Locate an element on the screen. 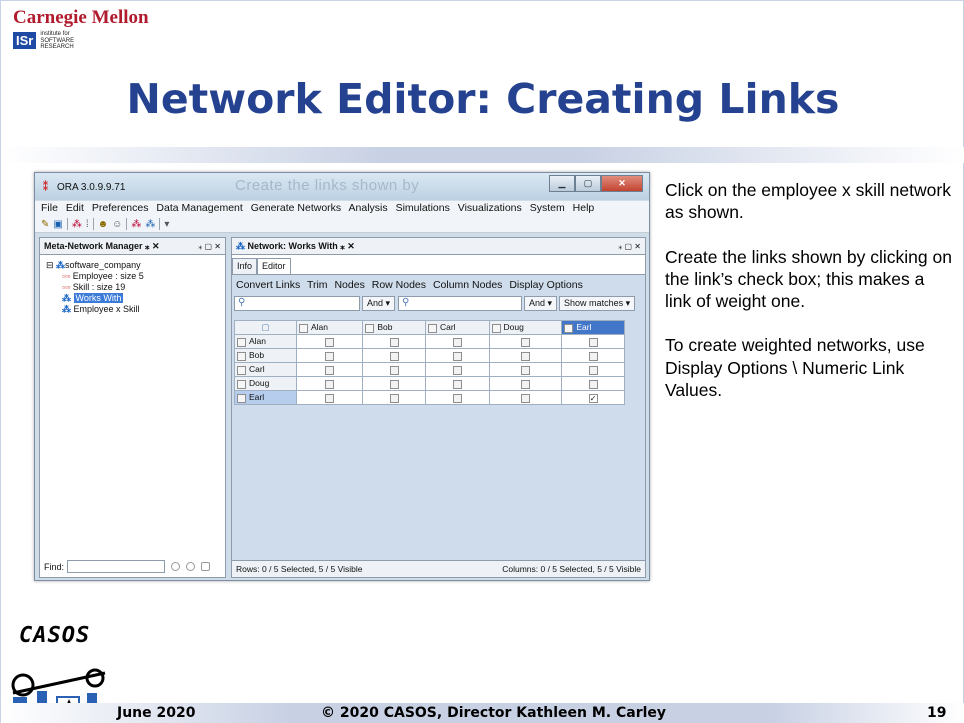 The image size is (964, 723). row-and-dropdown: And ▾ is located at coordinates (379, 303).